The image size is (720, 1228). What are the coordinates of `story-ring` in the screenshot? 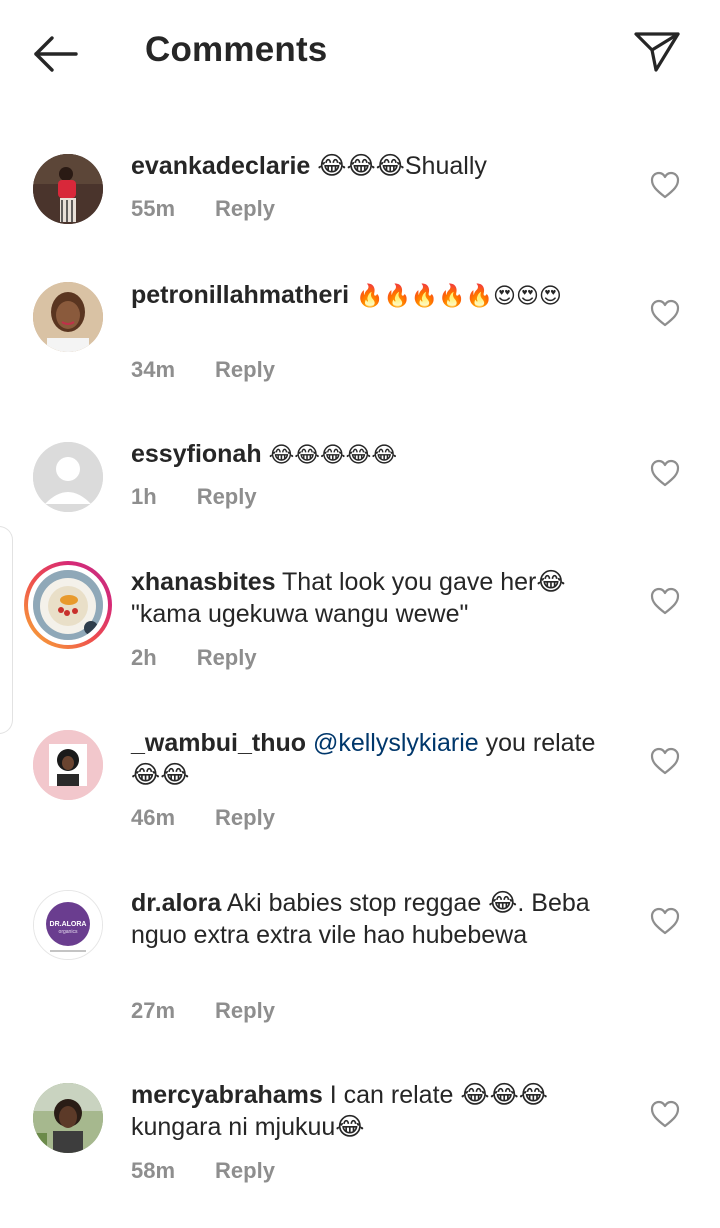 It's located at (68, 605).